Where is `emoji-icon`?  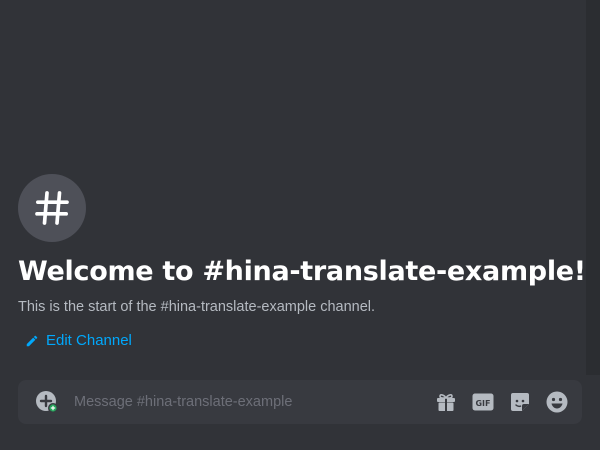
emoji-icon is located at coordinates (557, 402).